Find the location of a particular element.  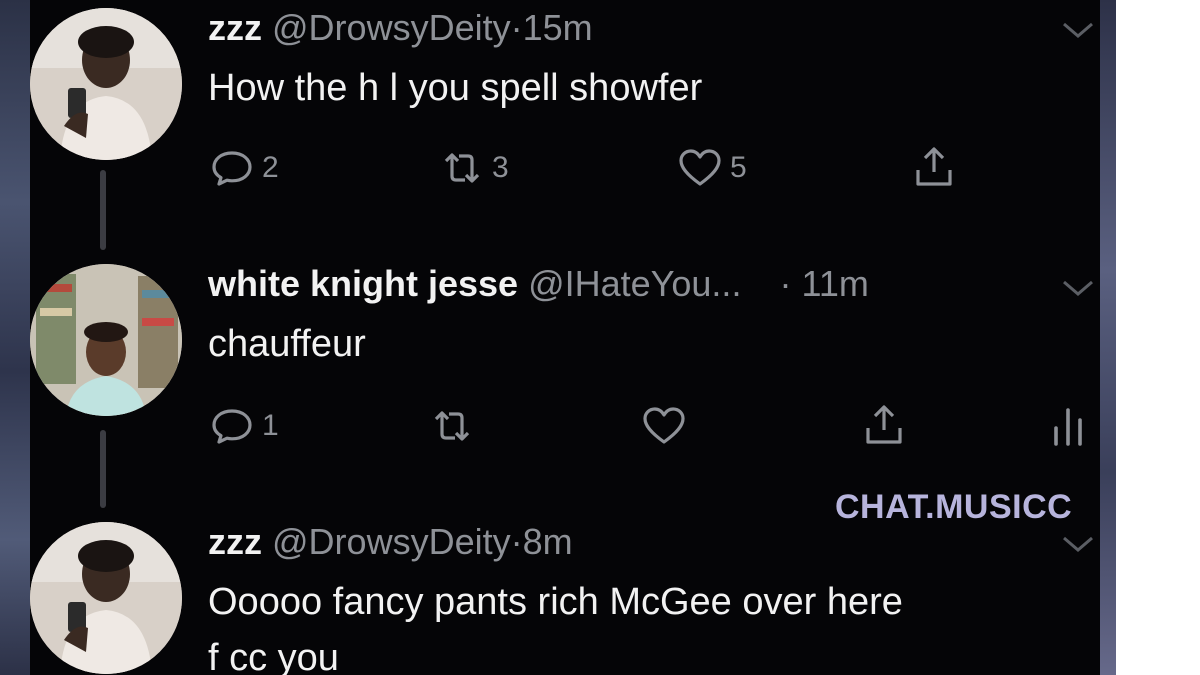

tweet-text-line-2: f cc you is located at coordinates (273, 656).